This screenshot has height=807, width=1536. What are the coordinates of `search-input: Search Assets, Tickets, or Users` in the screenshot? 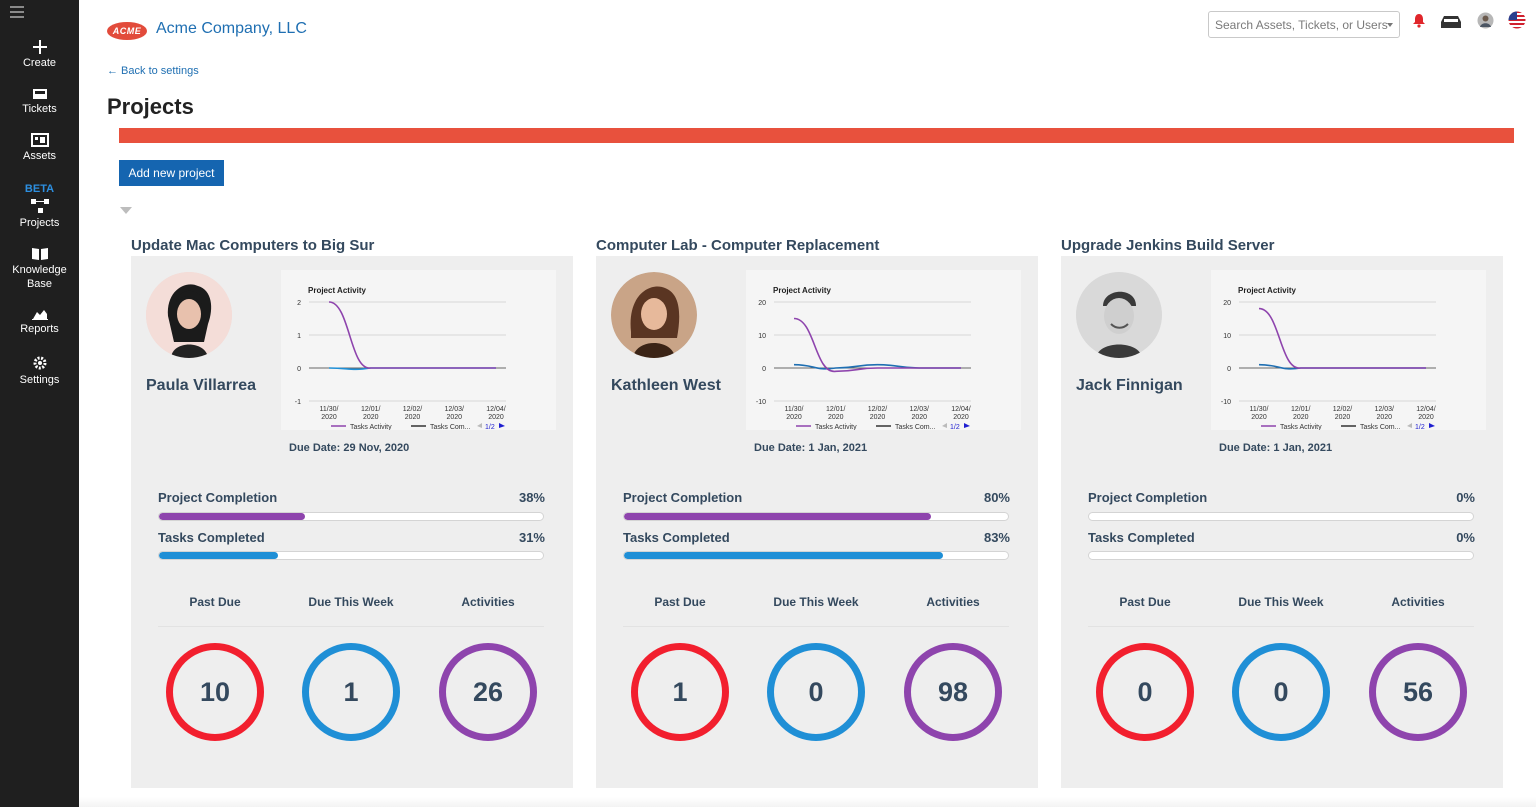 It's located at (1304, 24).